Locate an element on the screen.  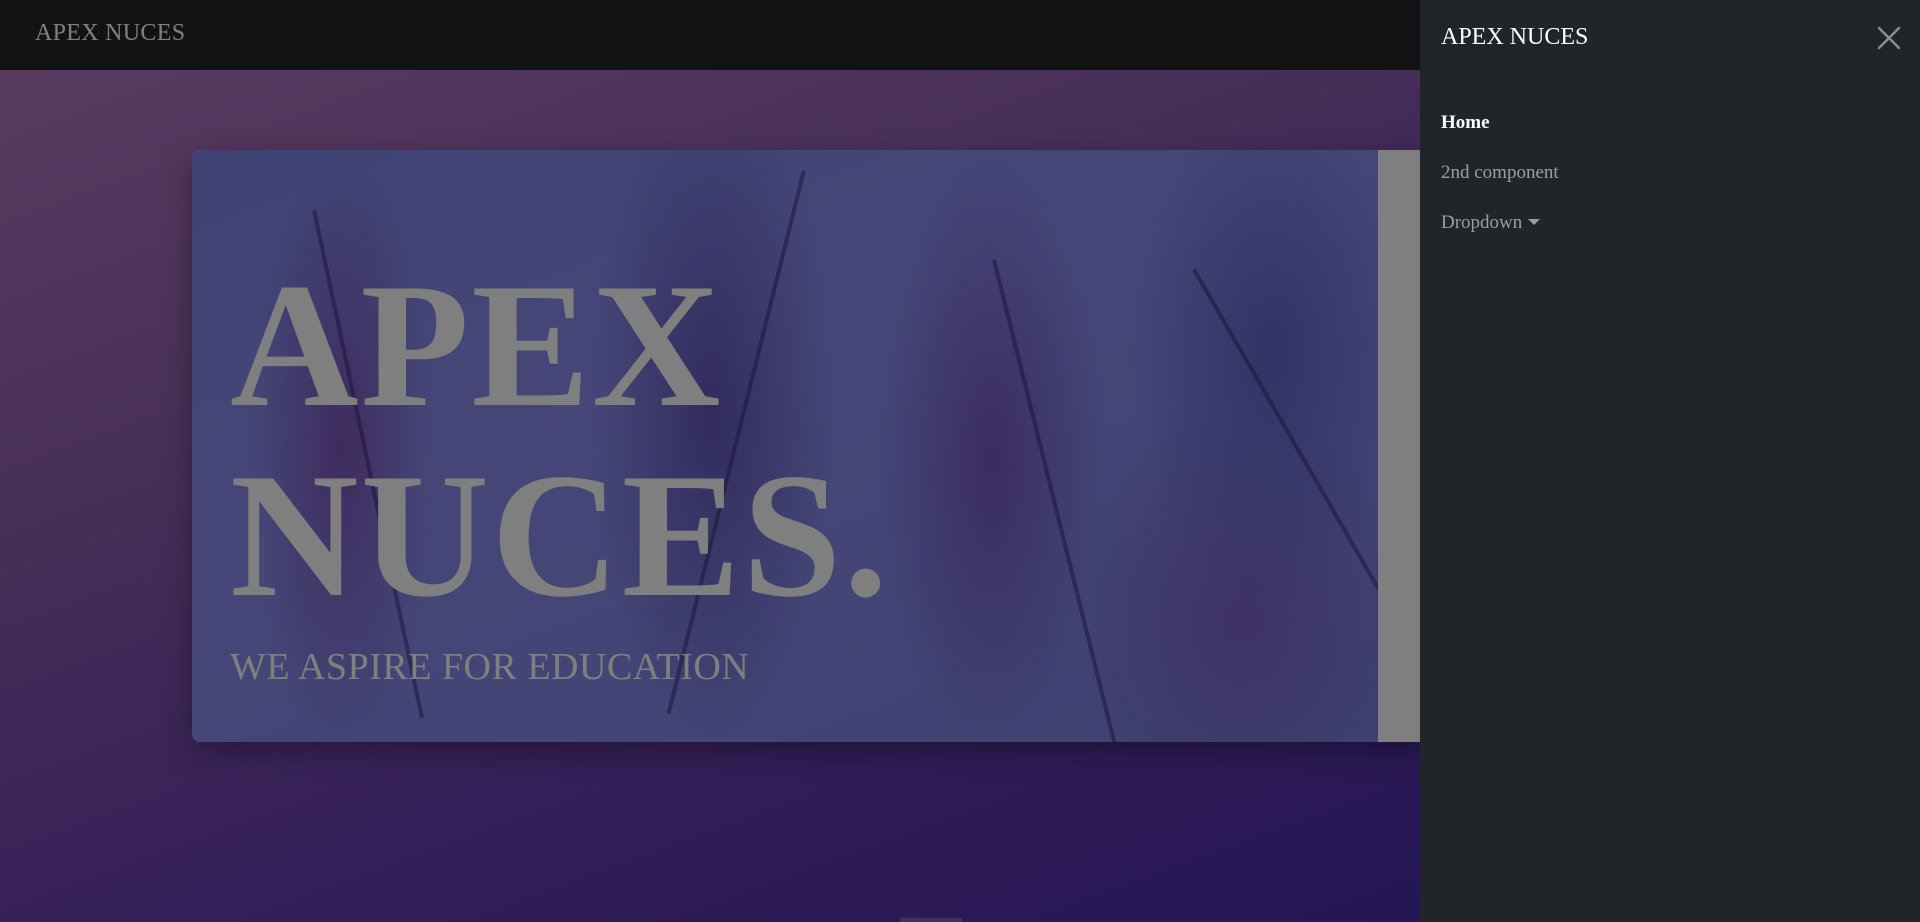
nav-link-2nd-component: 2nd component is located at coordinates (1500, 183).